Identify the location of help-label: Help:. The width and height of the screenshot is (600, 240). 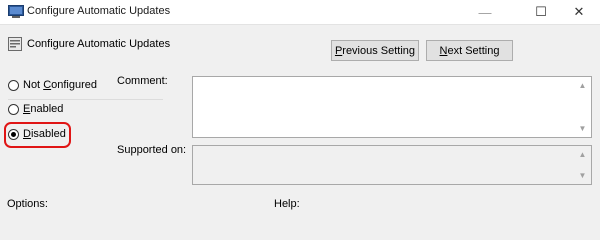
(287, 204).